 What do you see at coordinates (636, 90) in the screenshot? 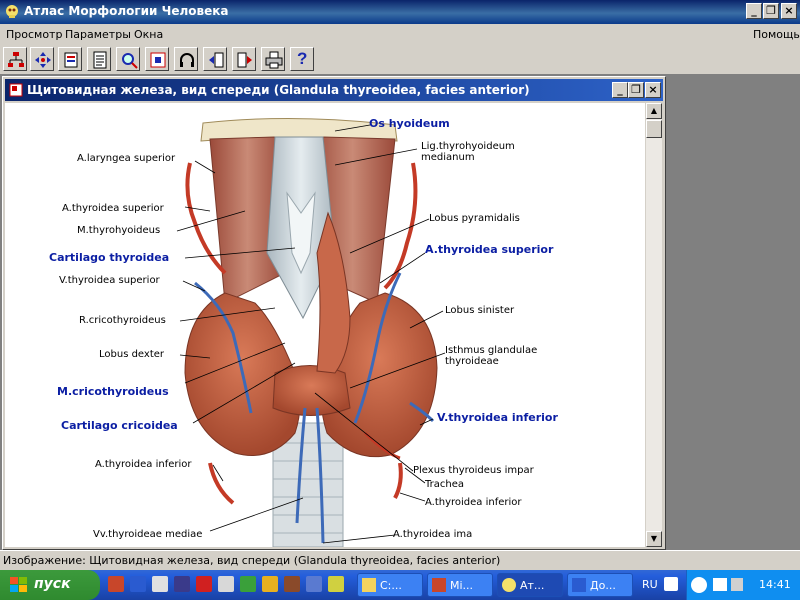
I see `image-restore-button: ❐` at bounding box center [636, 90].